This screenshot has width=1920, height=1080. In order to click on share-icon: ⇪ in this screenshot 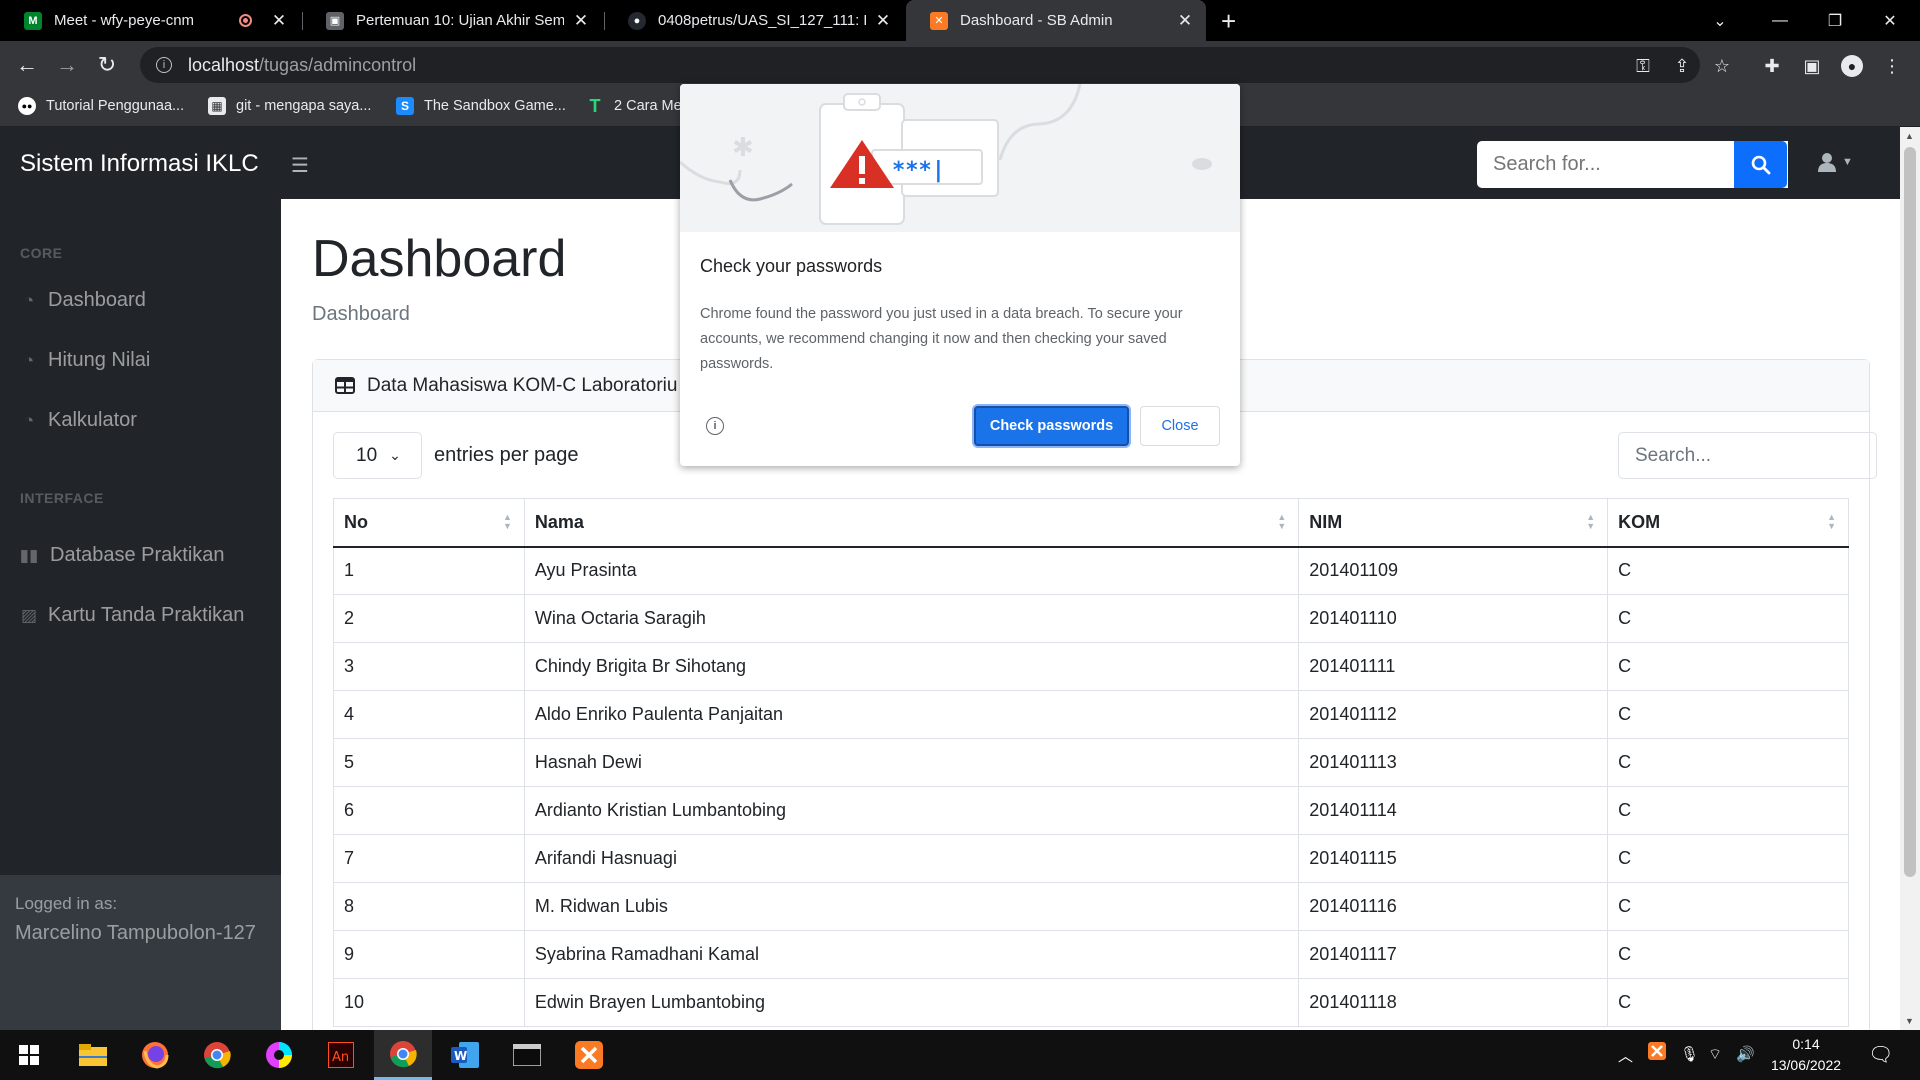, I will do `click(1682, 66)`.